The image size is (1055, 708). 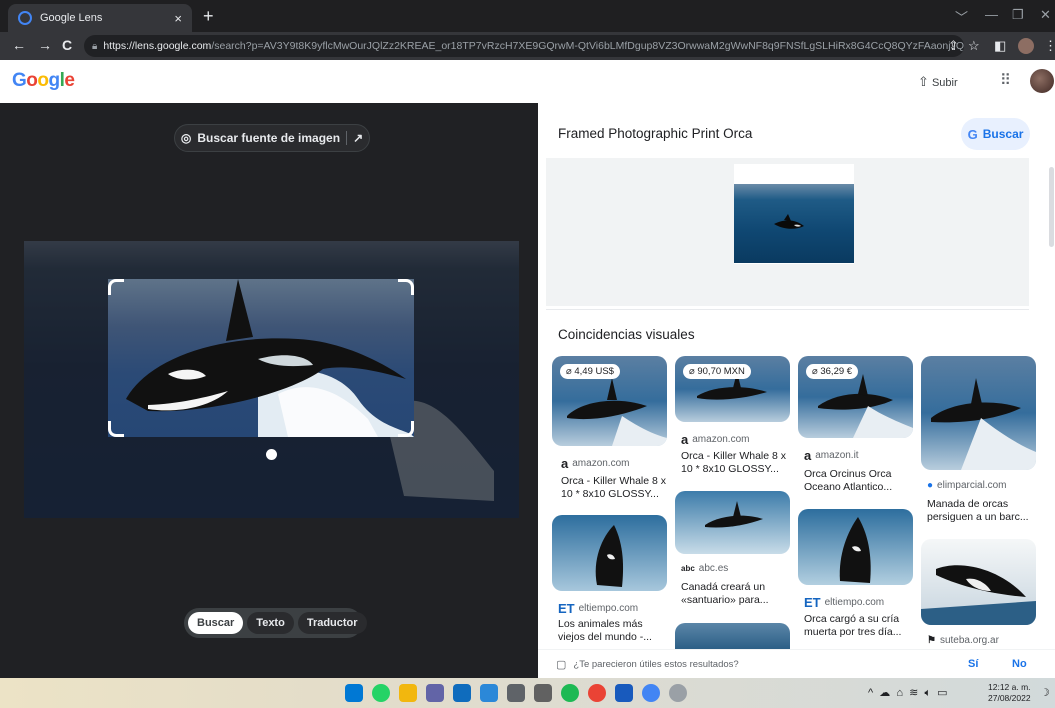 I want to click on crop-handle-bottom-right, so click(x=406, y=429).